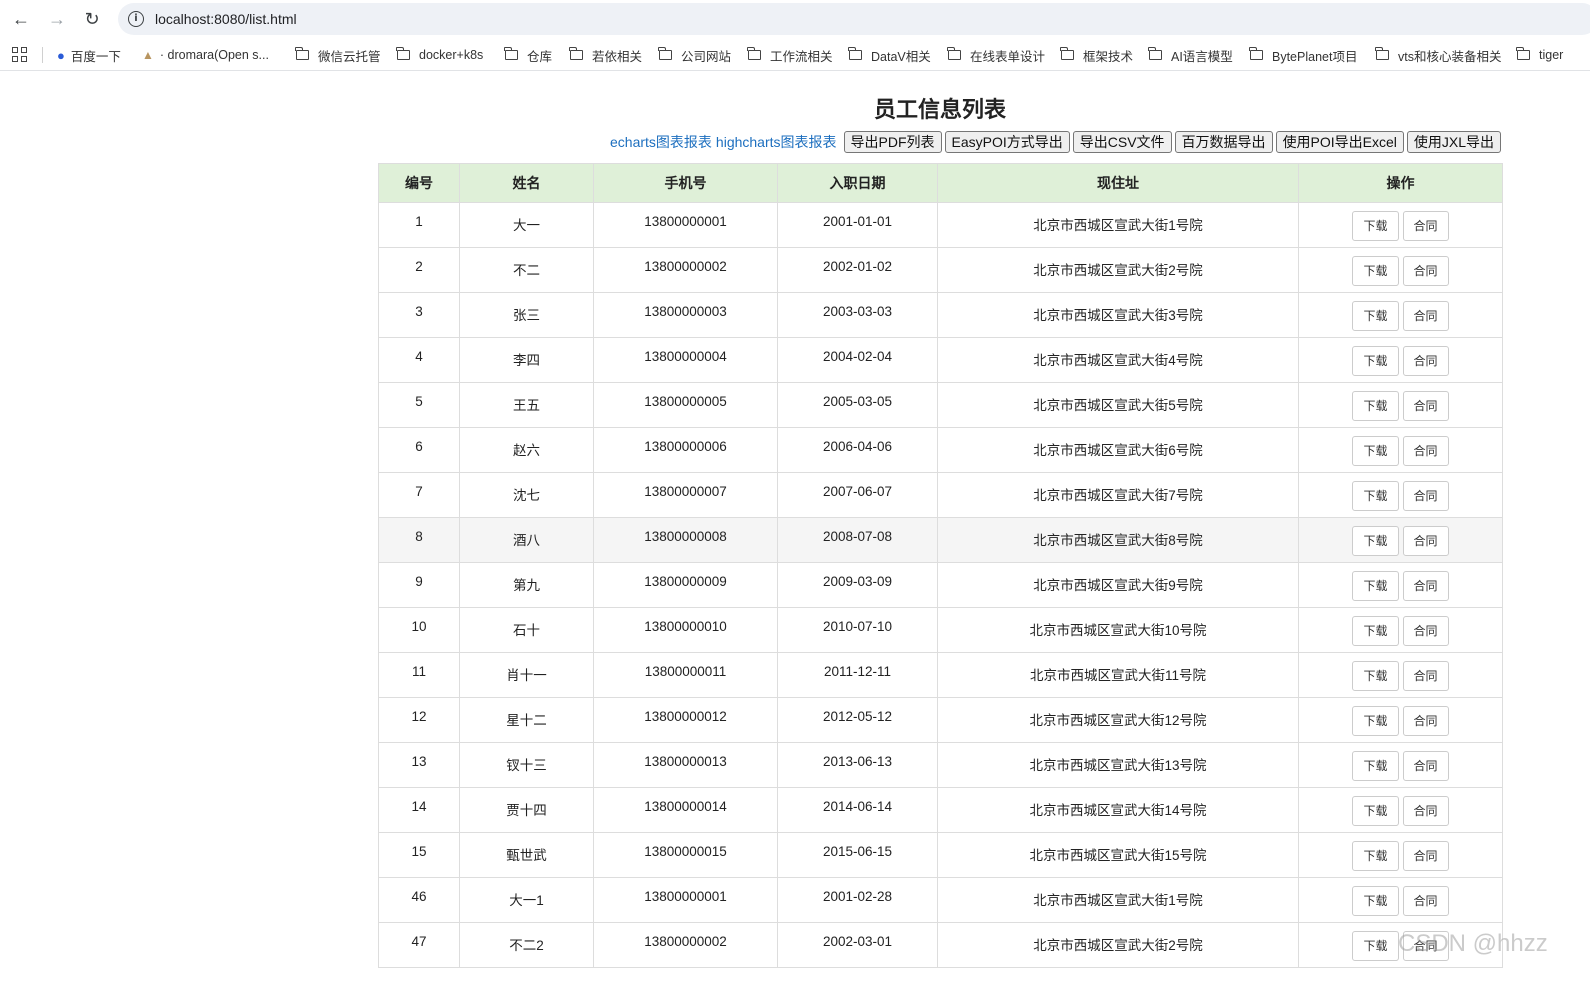 This screenshot has height=986, width=1590. Describe the element at coordinates (57, 19) in the screenshot. I see `forward-arrow-icon: →` at that location.